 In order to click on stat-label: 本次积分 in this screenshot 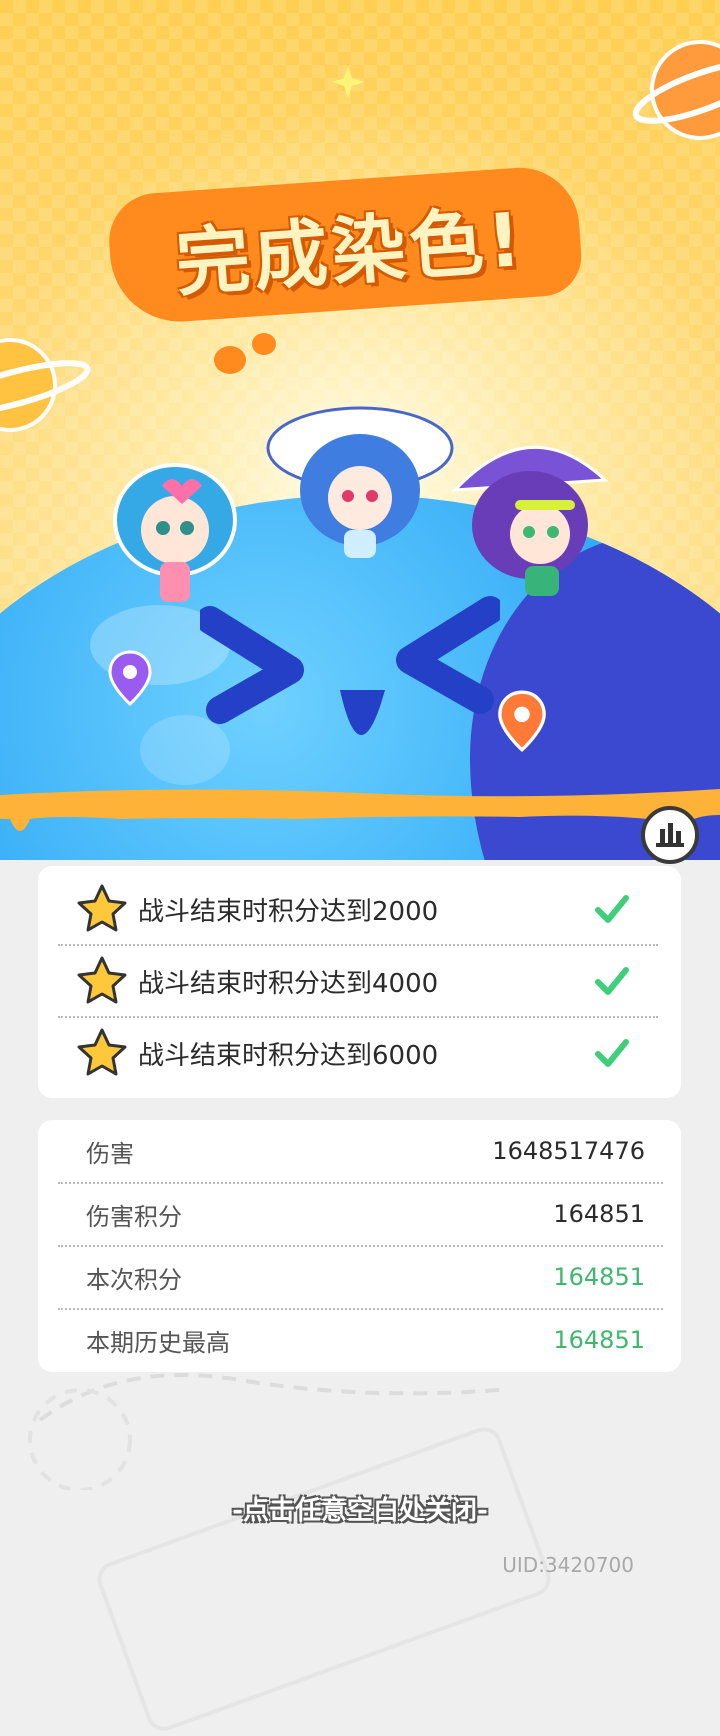, I will do `click(134, 1279)`.